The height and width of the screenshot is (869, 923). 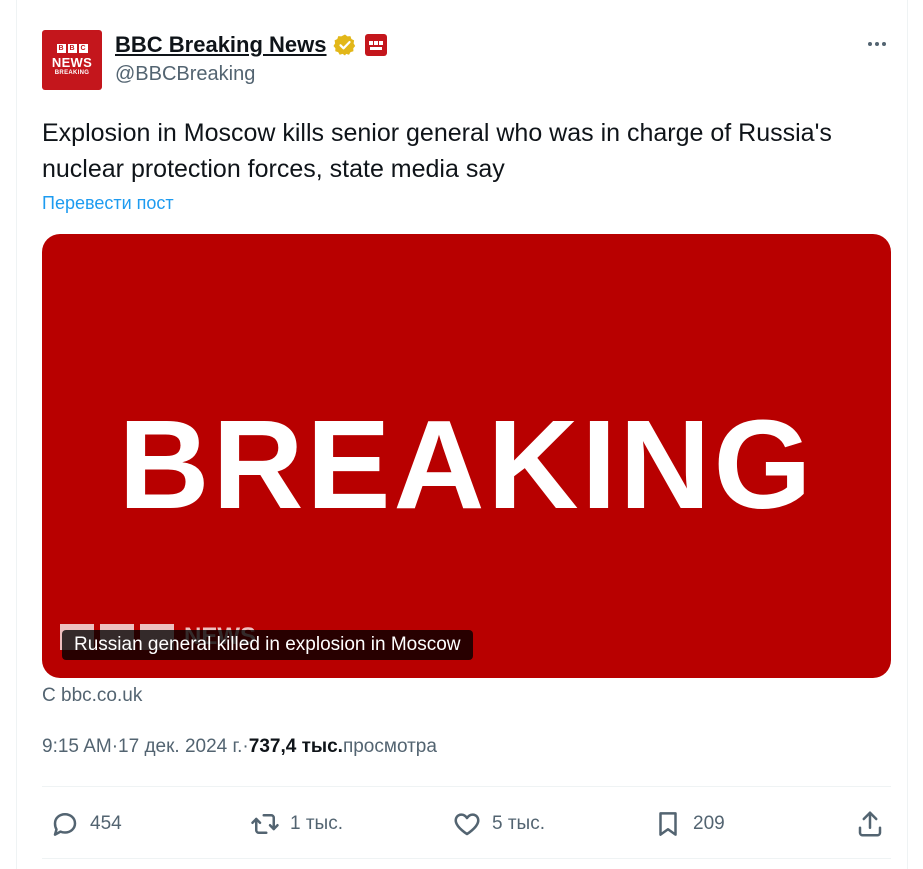 I want to click on like-count: 5 тыс., so click(x=518, y=823).